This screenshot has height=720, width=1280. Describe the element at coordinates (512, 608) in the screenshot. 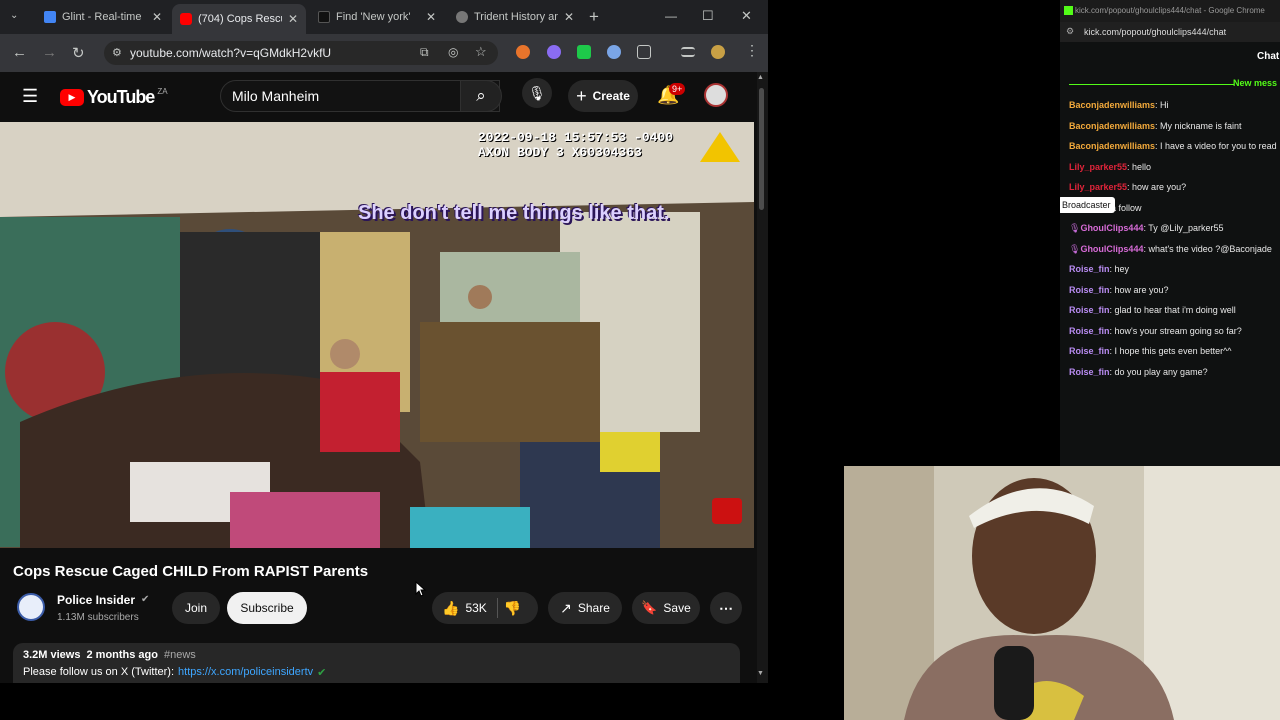

I see `dislike-thumb-icon: 👎` at that location.